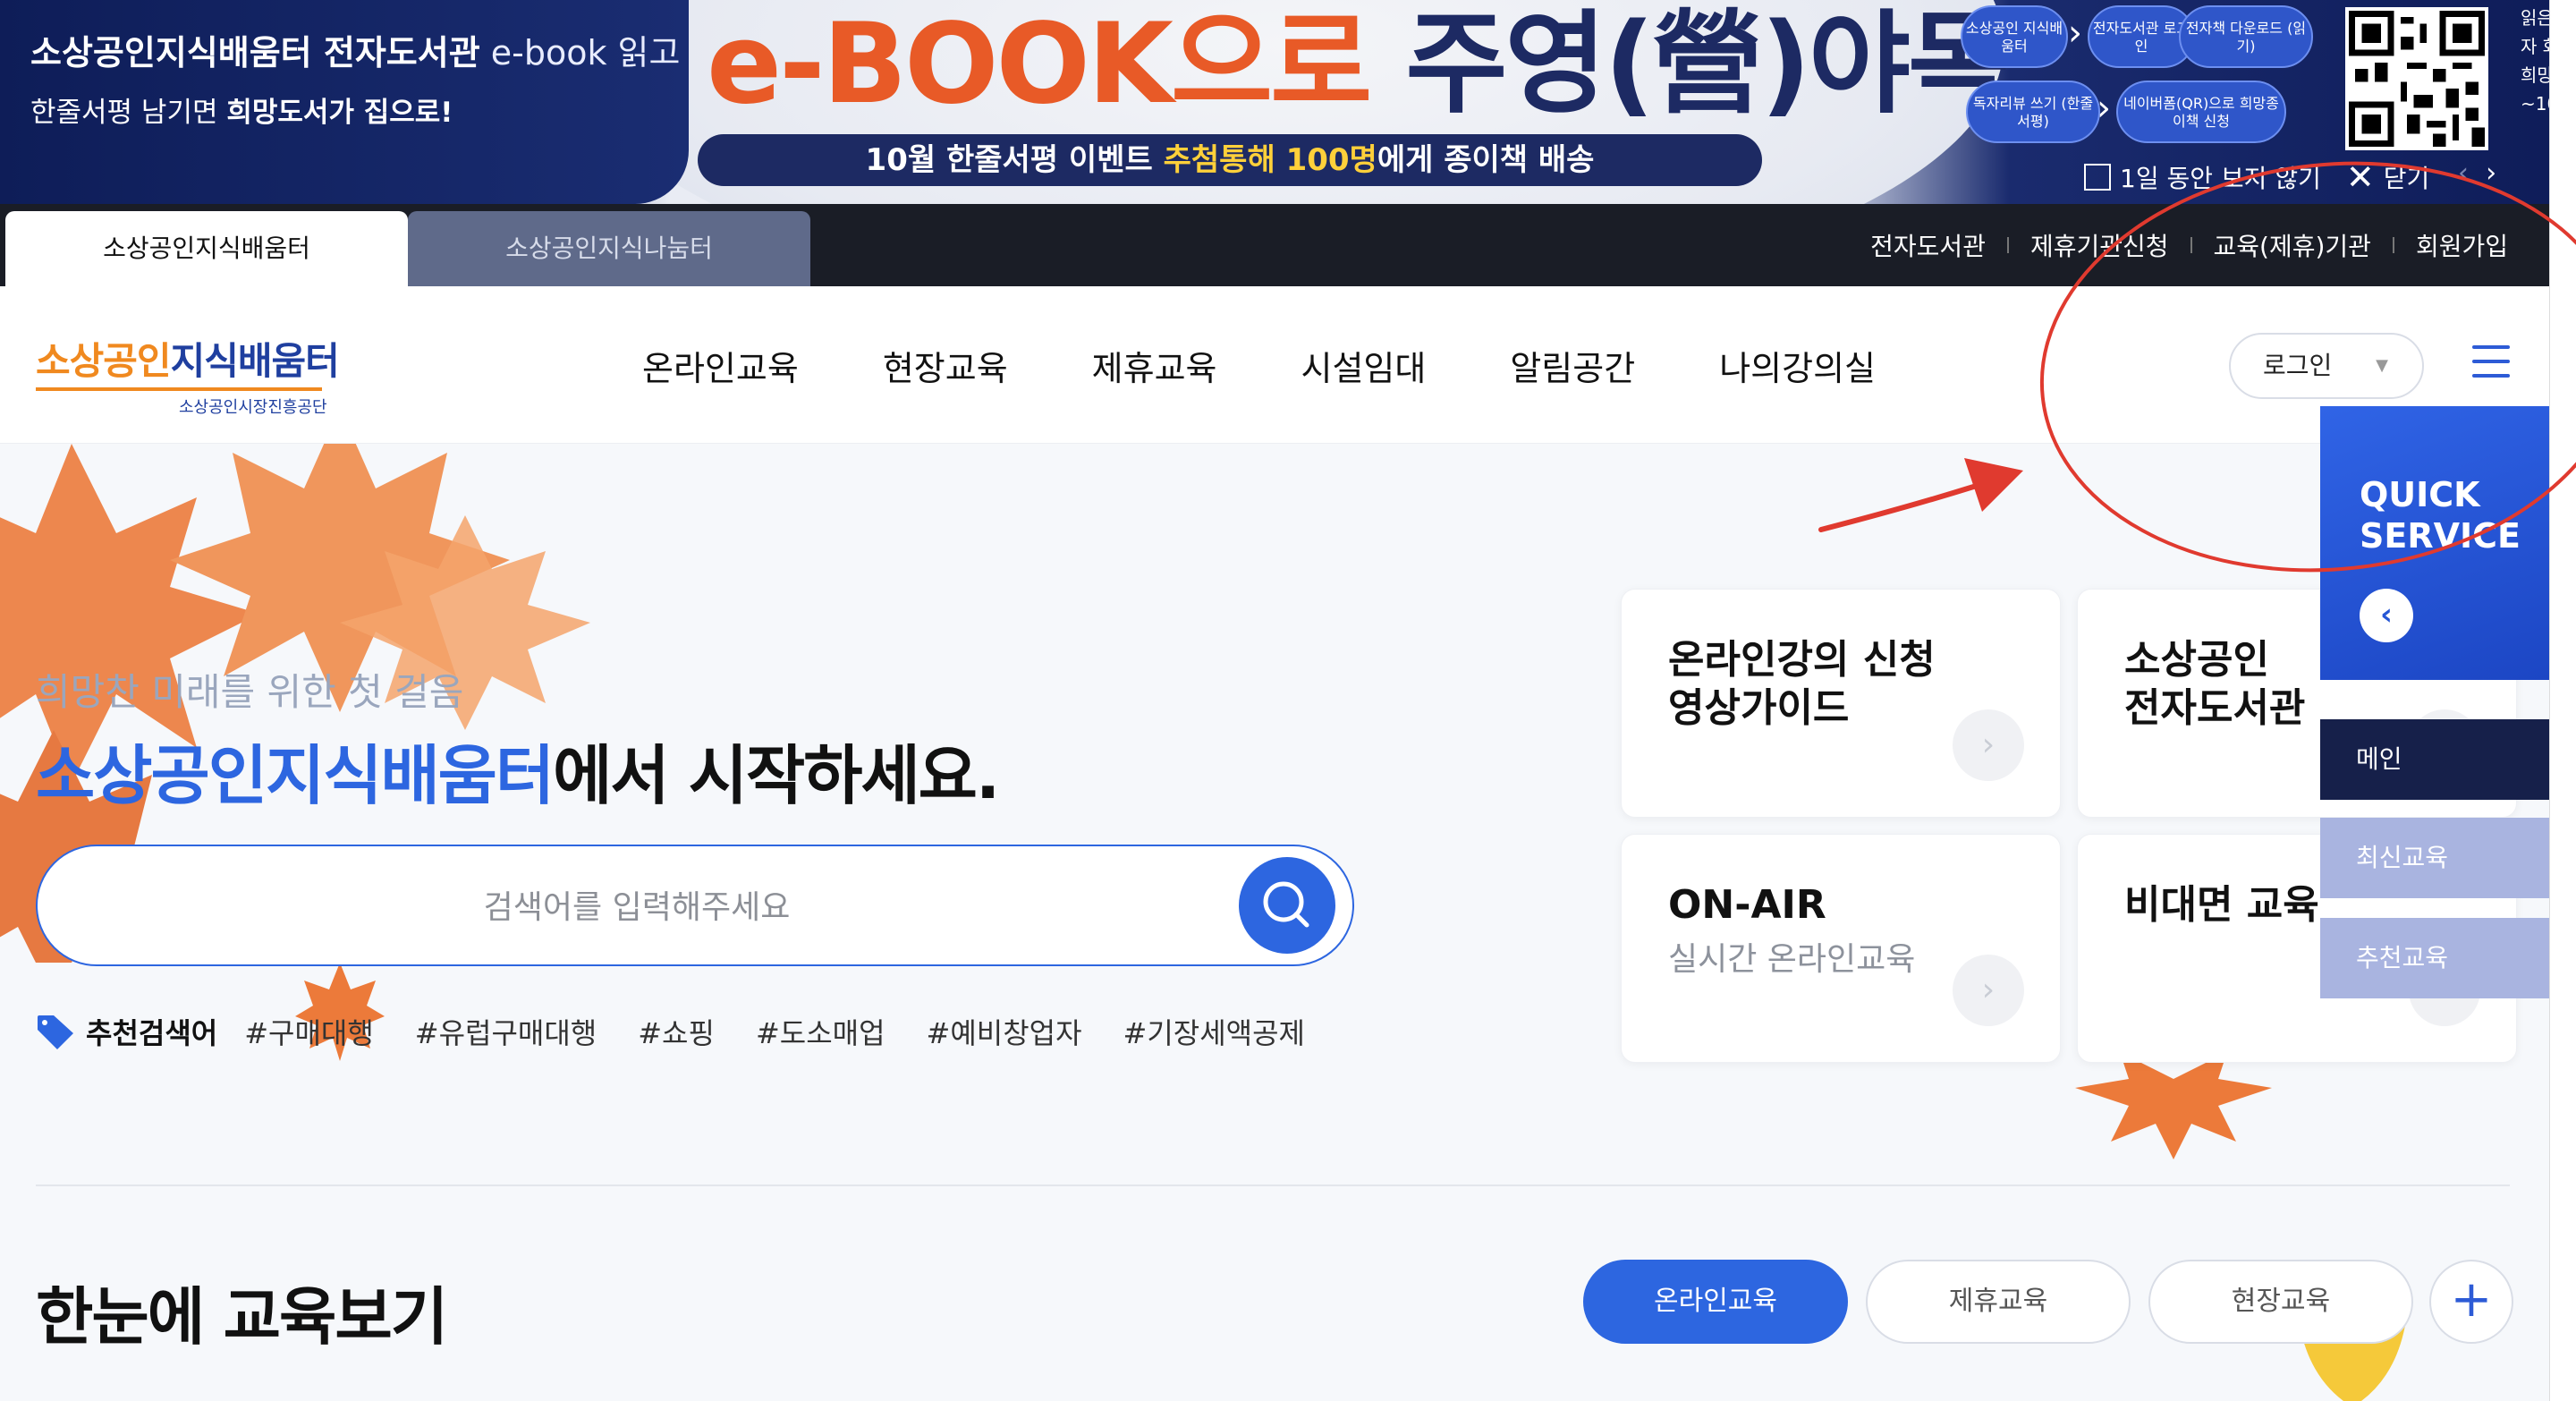 Image resolution: width=2576 pixels, height=1401 pixels. I want to click on search-box, so click(695, 905).